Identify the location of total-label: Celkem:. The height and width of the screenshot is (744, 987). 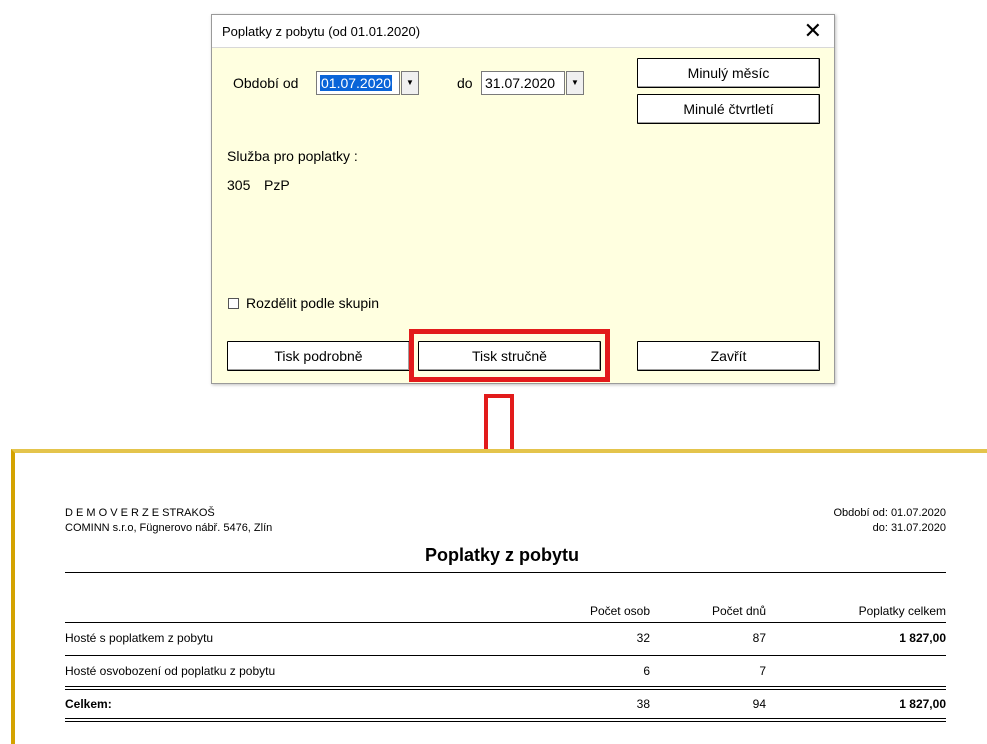
(88, 704).